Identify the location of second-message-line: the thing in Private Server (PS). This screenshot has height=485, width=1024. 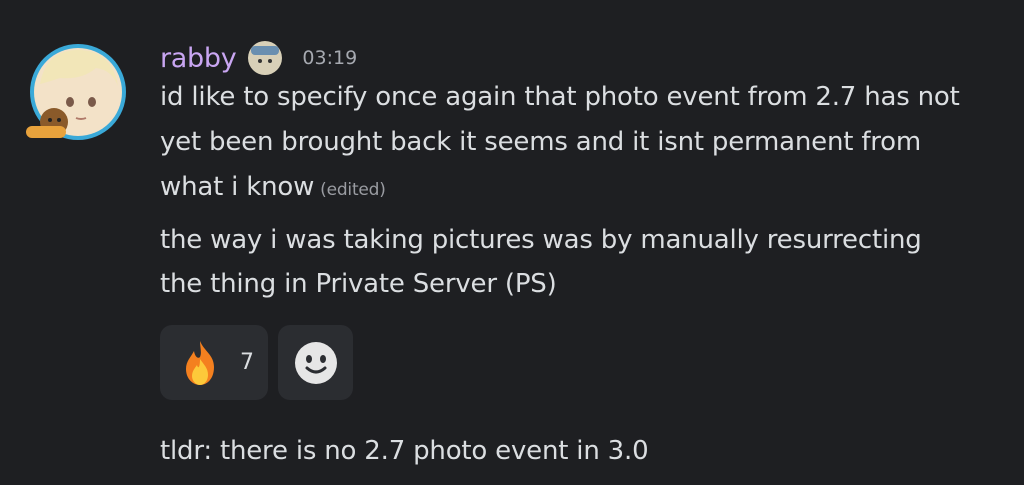
(358, 284).